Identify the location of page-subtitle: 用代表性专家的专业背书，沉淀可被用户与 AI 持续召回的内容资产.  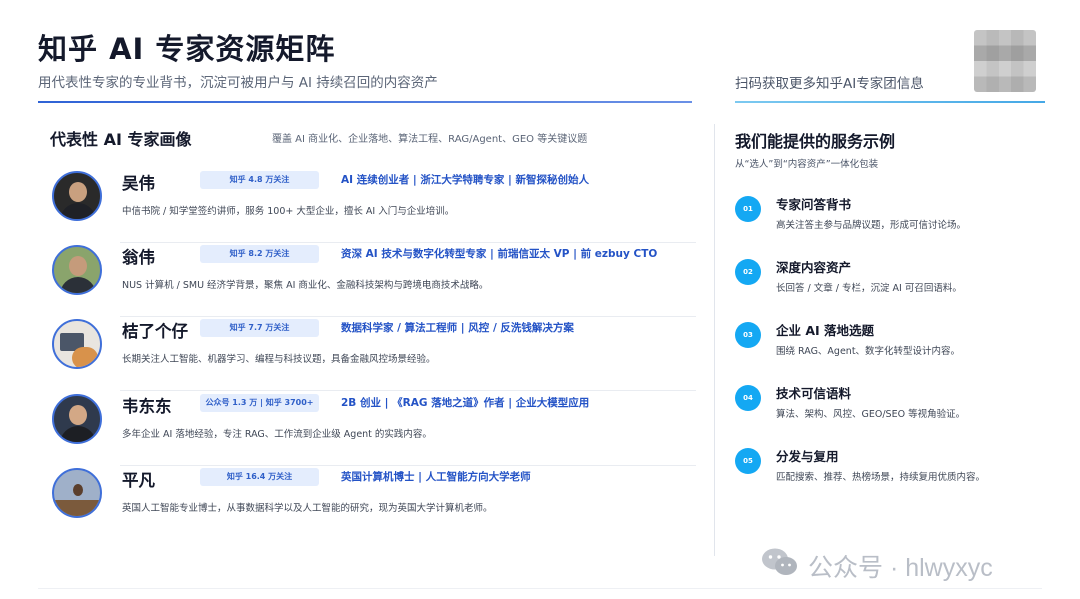
(238, 83).